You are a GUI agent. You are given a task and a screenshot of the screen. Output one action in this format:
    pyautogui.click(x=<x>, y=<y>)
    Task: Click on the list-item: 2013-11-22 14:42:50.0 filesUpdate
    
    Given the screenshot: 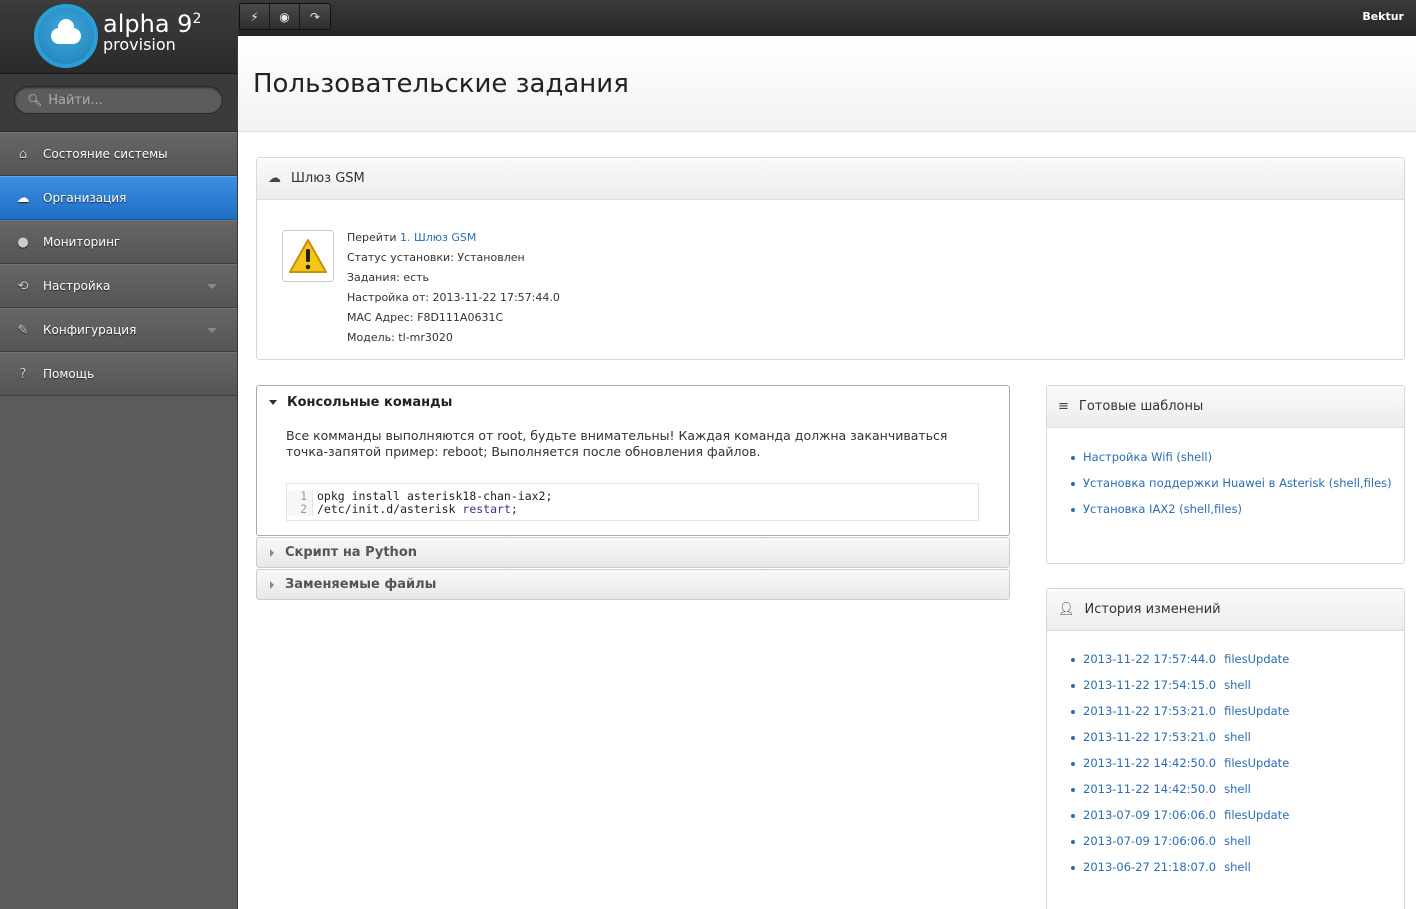 What is the action you would take?
    pyautogui.click(x=1236, y=769)
    